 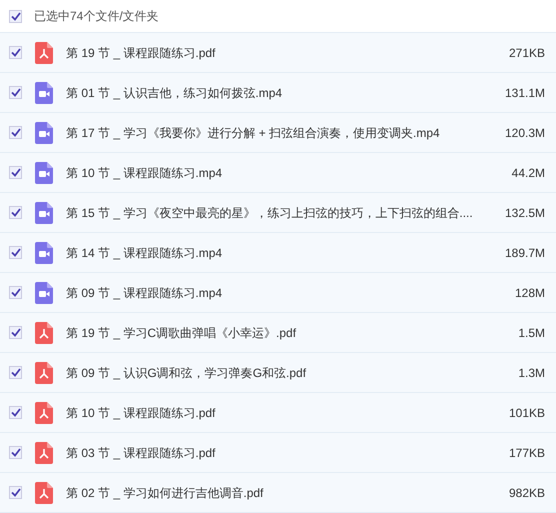 I want to click on file-size: 271KB, so click(x=526, y=53).